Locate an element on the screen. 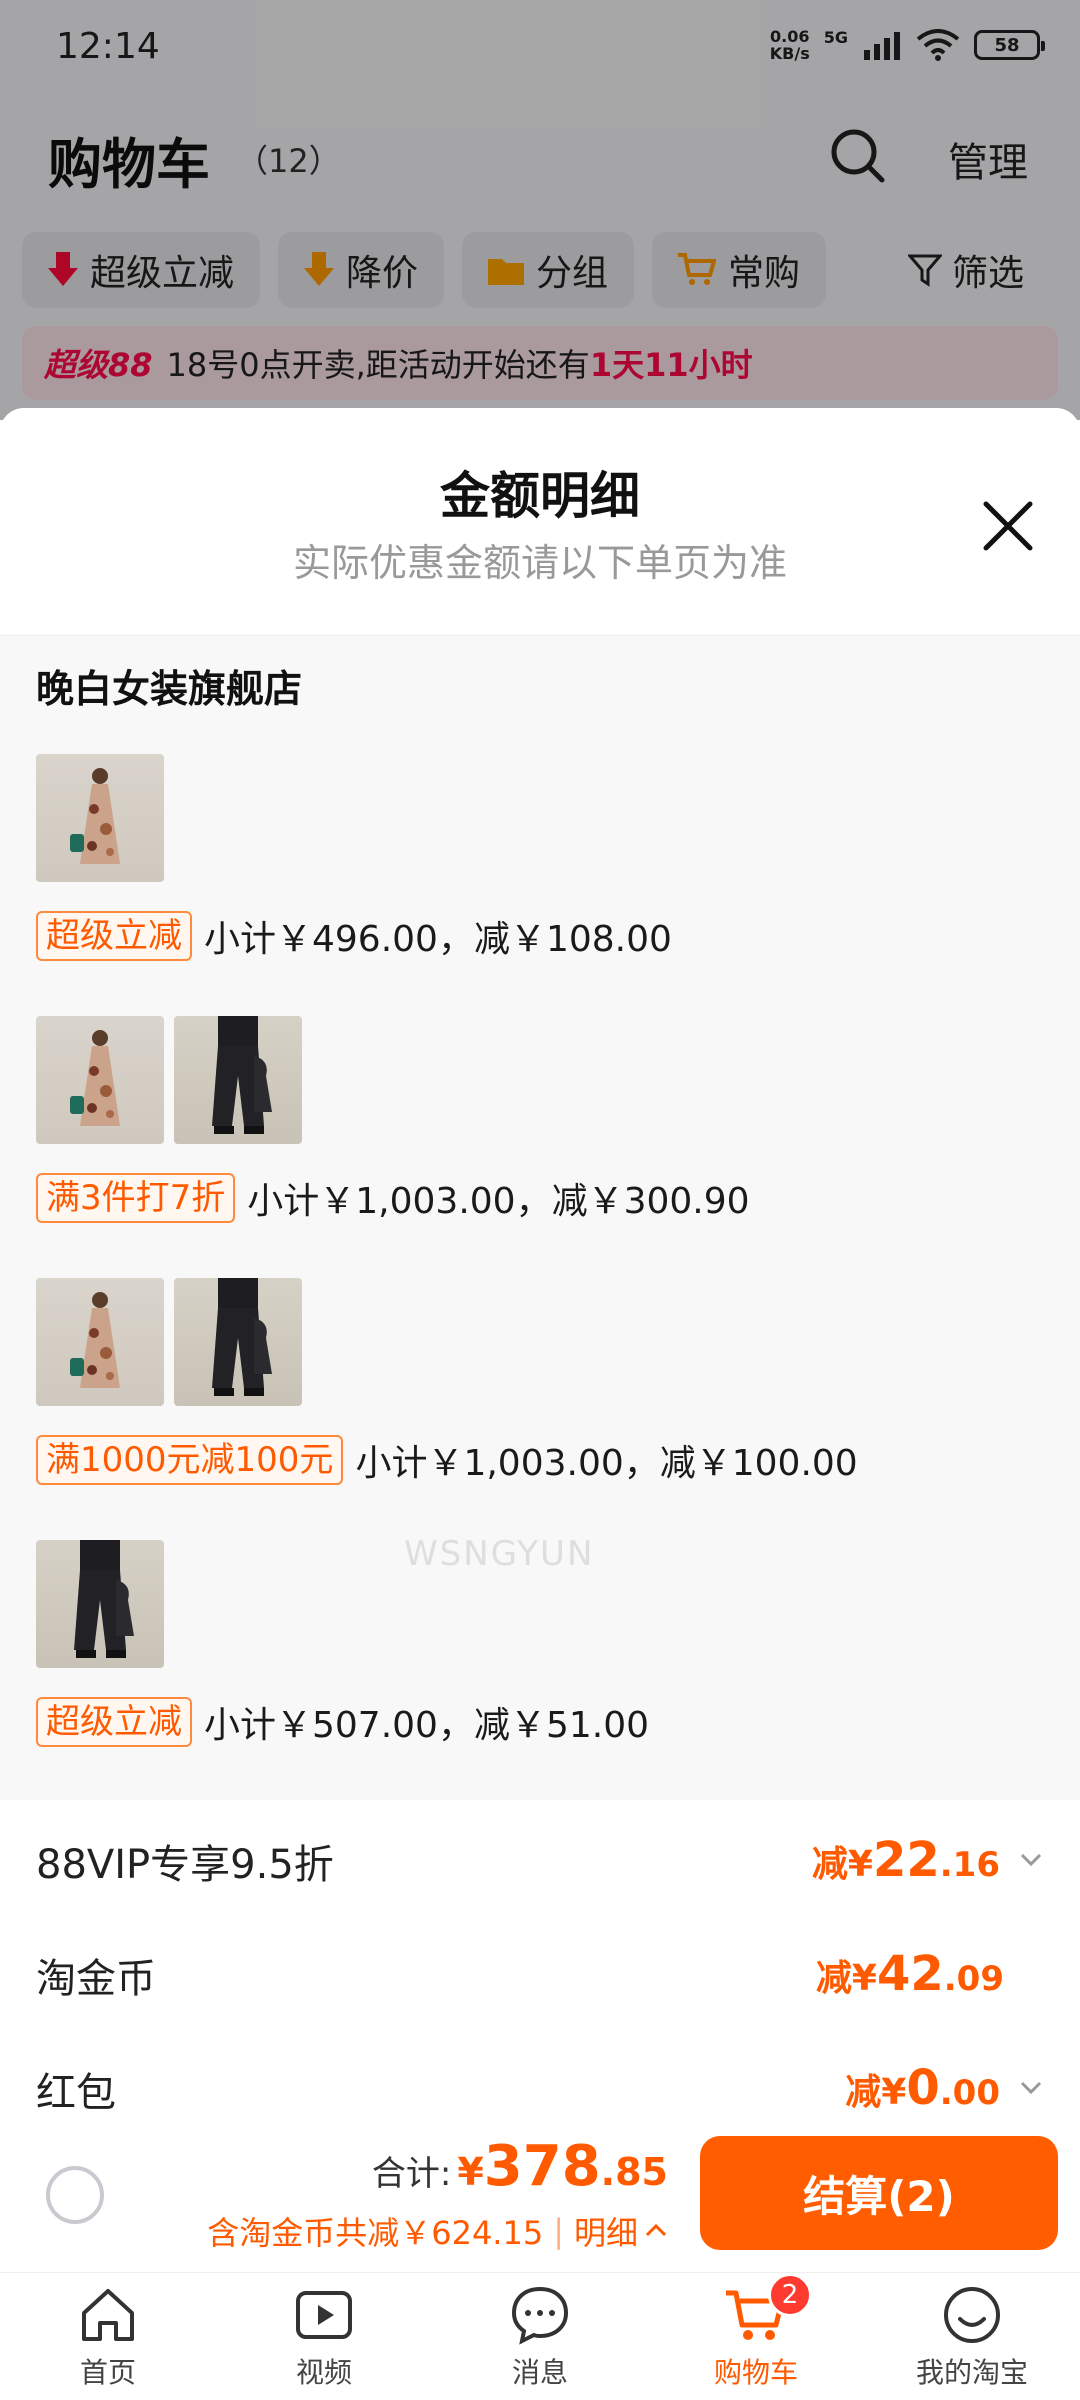 The width and height of the screenshot is (1080, 2400). discount-row-taojinbi: 淘金币 减¥ 42 .09 is located at coordinates (540, 1976).